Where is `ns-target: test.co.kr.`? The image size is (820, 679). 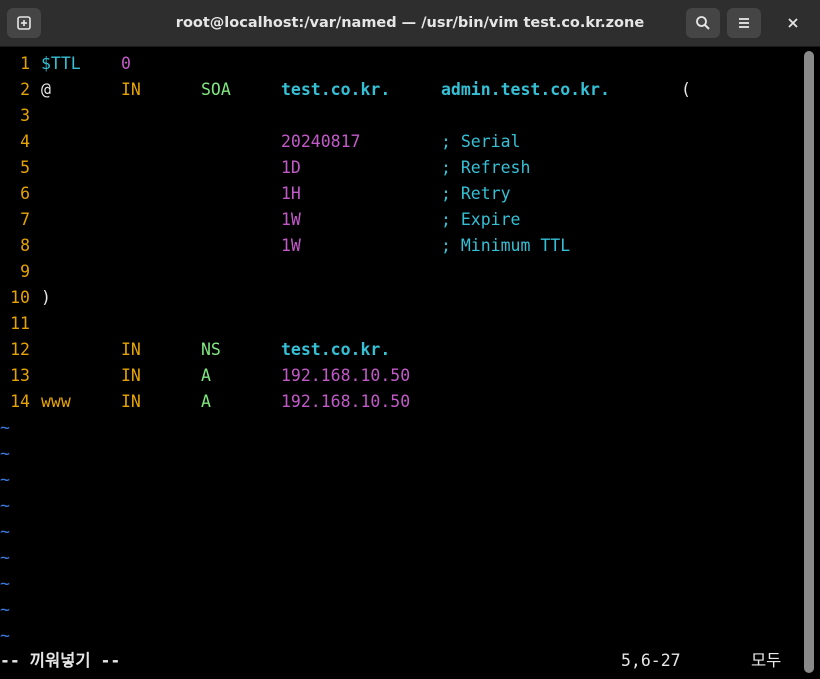
ns-target: test.co.kr. is located at coordinates (336, 349).